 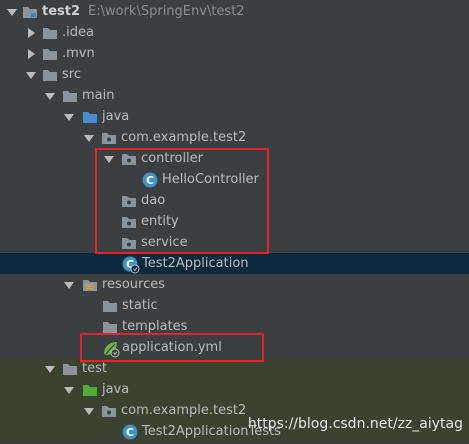 I want to click on folder-label: .idea, so click(x=78, y=32).